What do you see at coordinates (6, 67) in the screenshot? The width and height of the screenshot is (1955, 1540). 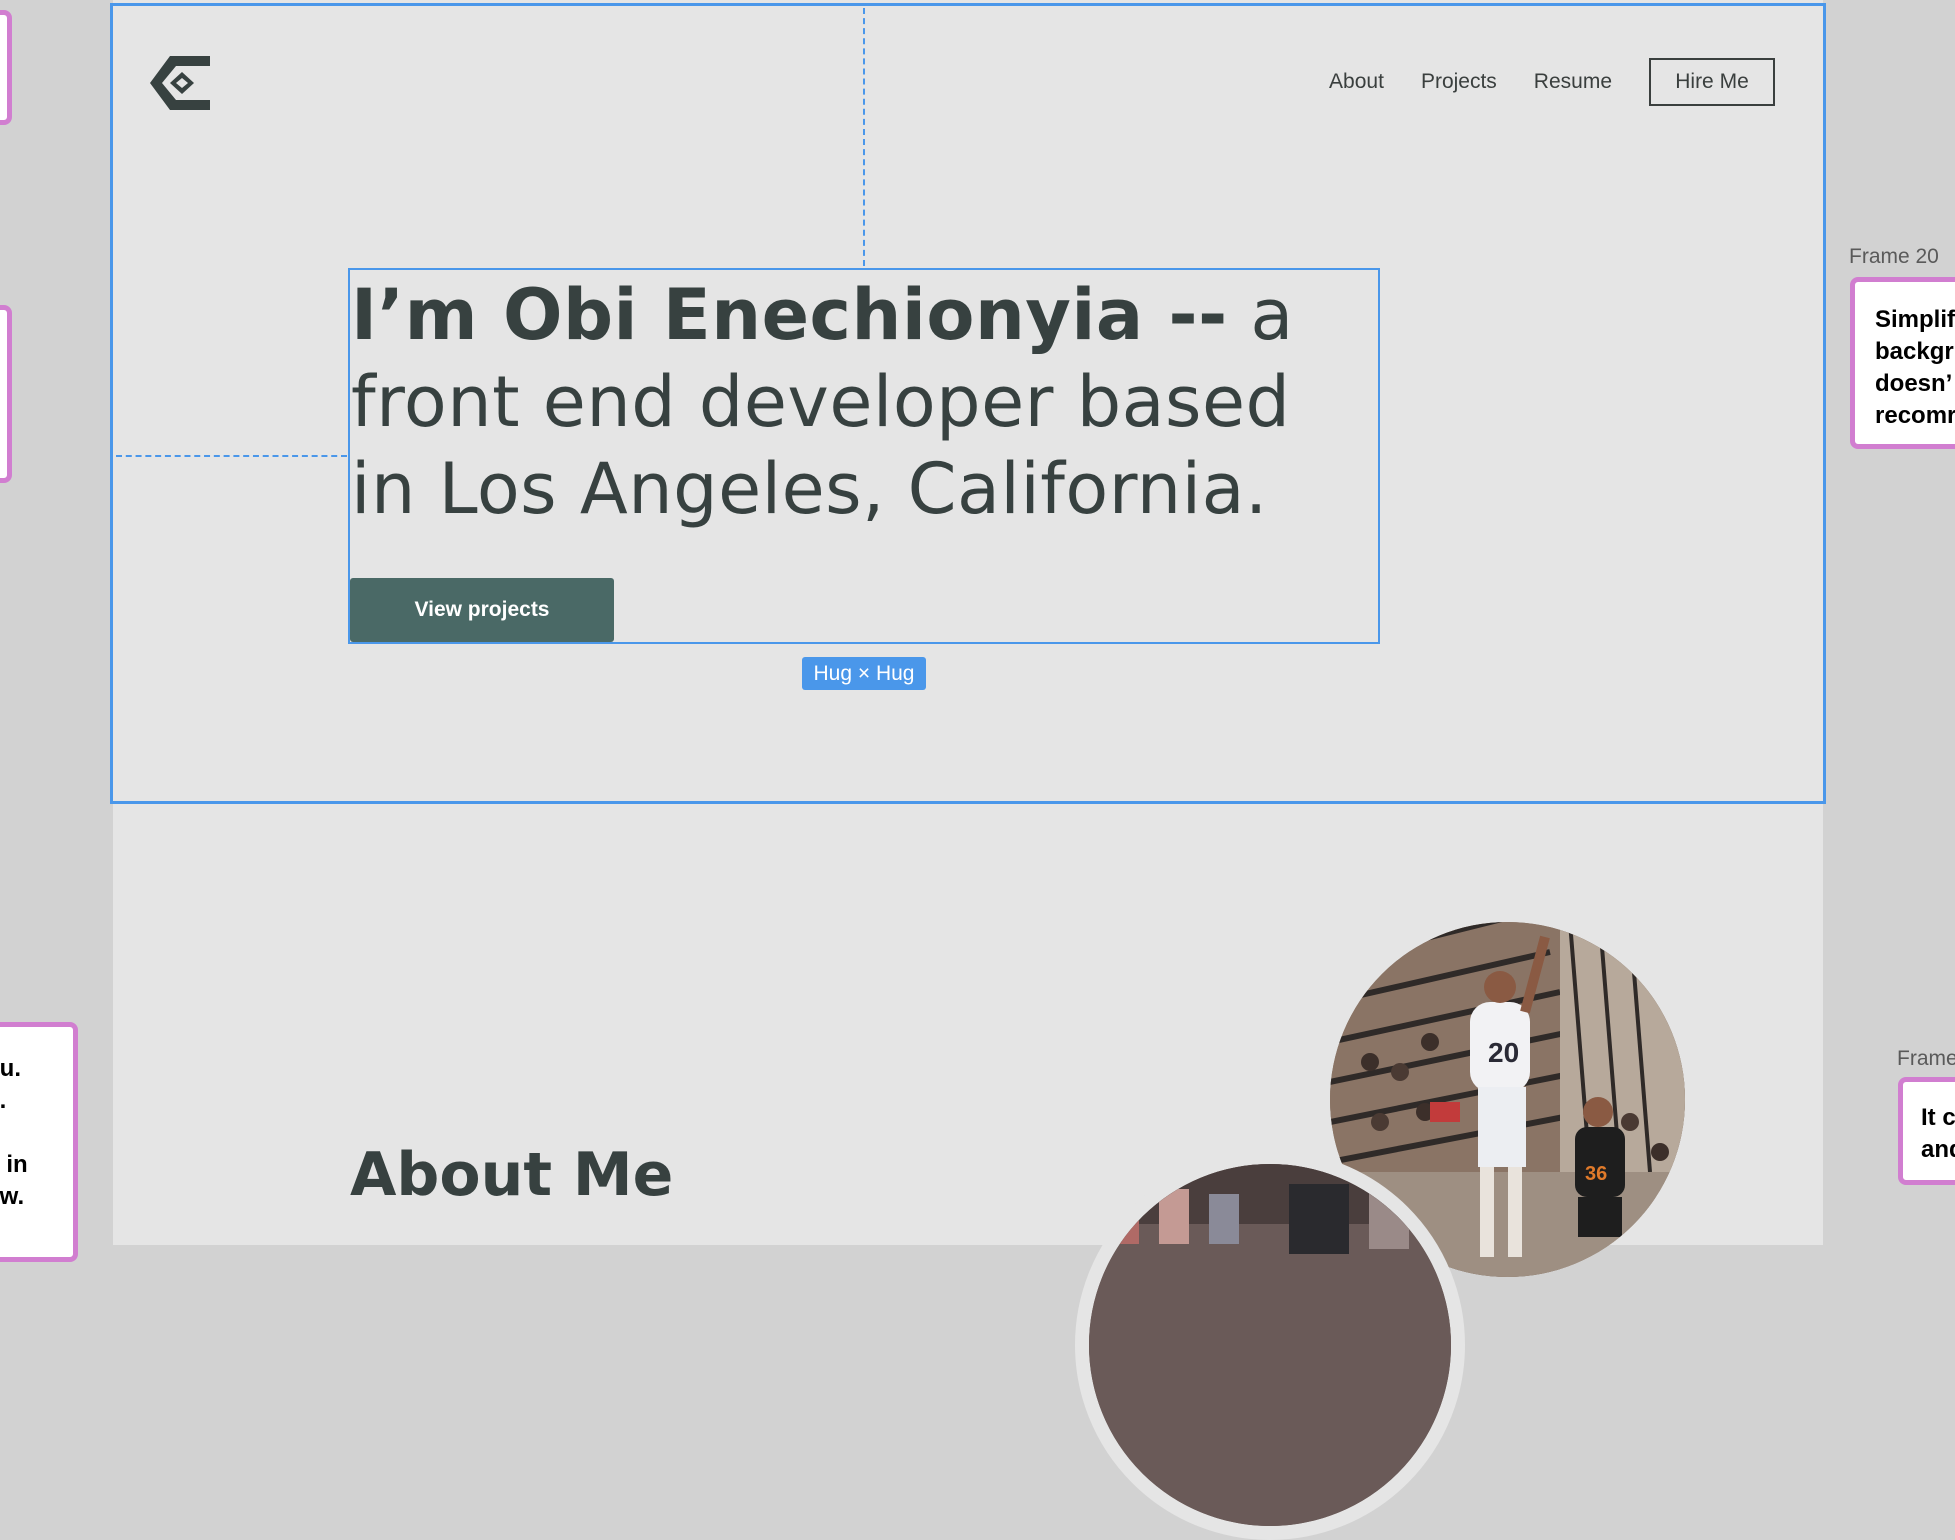 I see `sticky-note-left-top` at bounding box center [6, 67].